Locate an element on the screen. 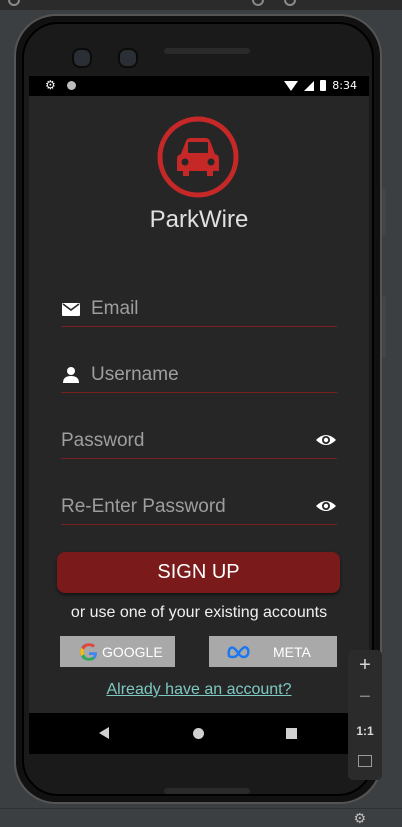 Image resolution: width=402 pixels, height=827 pixels. google-label: GOOGLE is located at coordinates (132, 651).